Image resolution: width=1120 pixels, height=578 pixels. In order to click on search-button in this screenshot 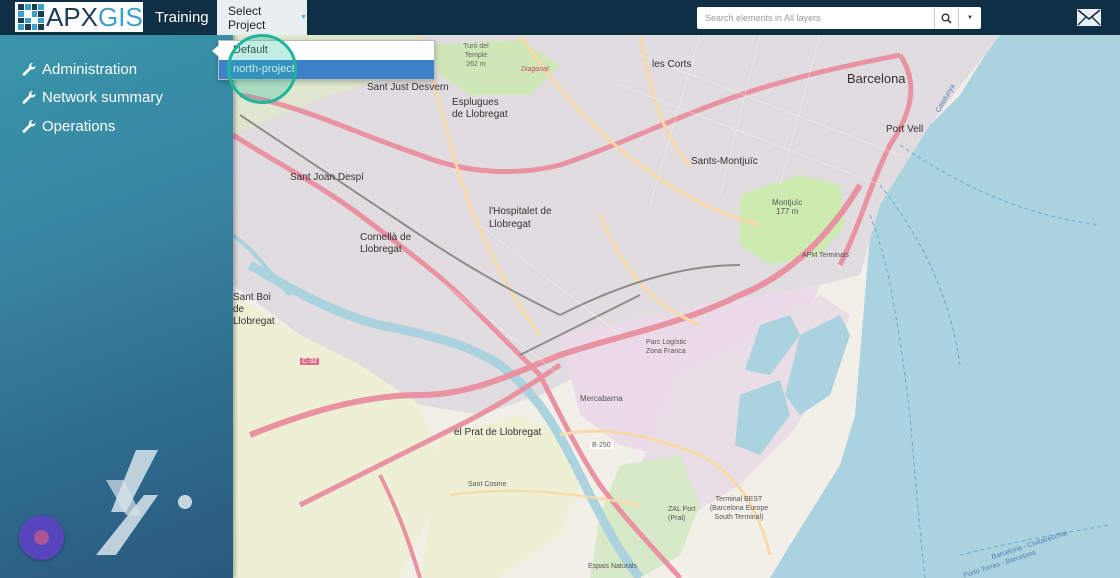, I will do `click(947, 18)`.